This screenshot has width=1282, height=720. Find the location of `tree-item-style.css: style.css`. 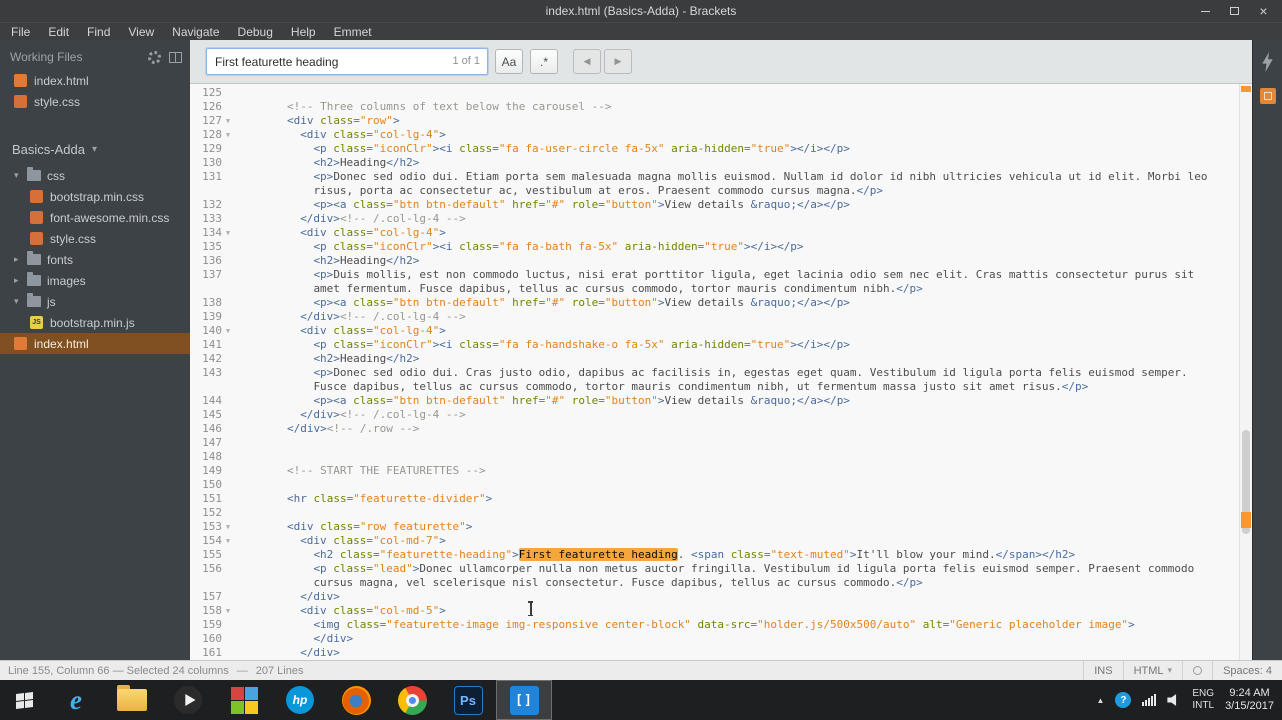

tree-item-style.css: style.css is located at coordinates (95, 238).